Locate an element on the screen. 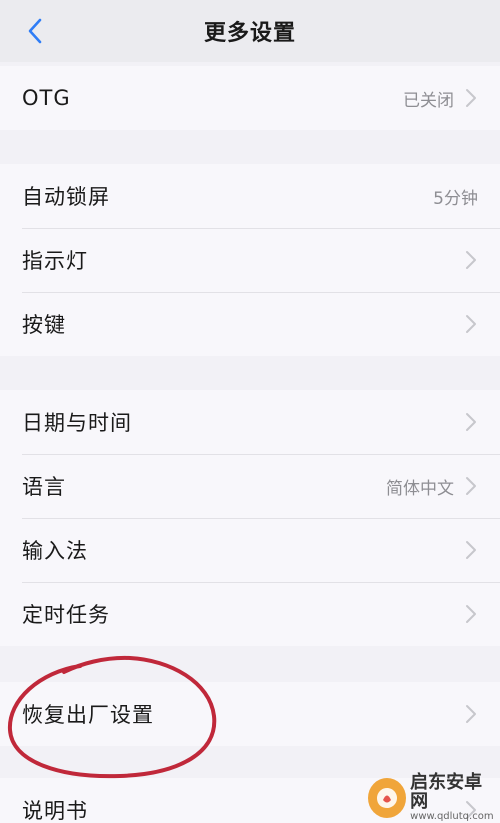 Image resolution: width=500 pixels, height=823 pixels. settings-row-auto-lock: 自动锁屏 5分钟 is located at coordinates (250, 196).